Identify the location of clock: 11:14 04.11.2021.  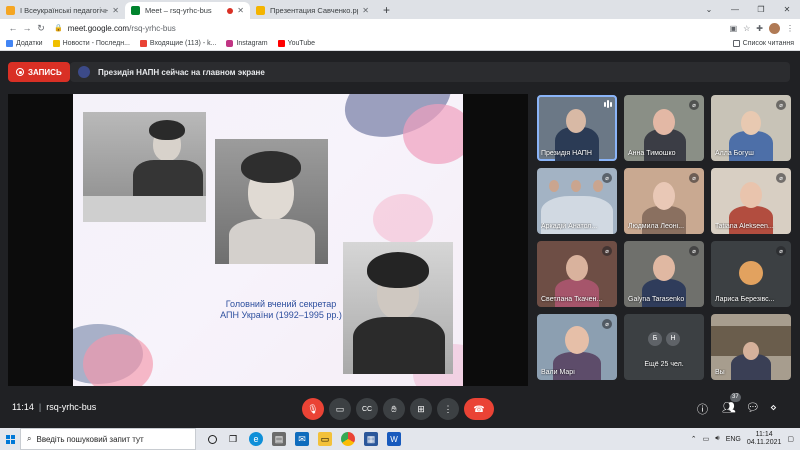
(764, 439).